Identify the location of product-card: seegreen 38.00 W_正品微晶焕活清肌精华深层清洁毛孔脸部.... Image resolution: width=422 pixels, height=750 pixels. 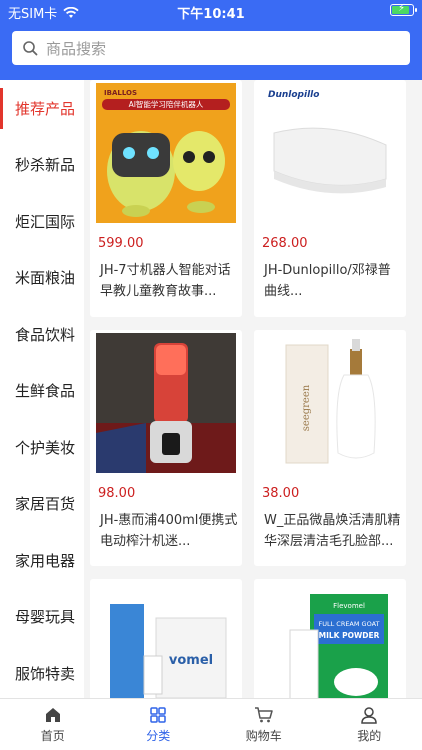
(330, 448).